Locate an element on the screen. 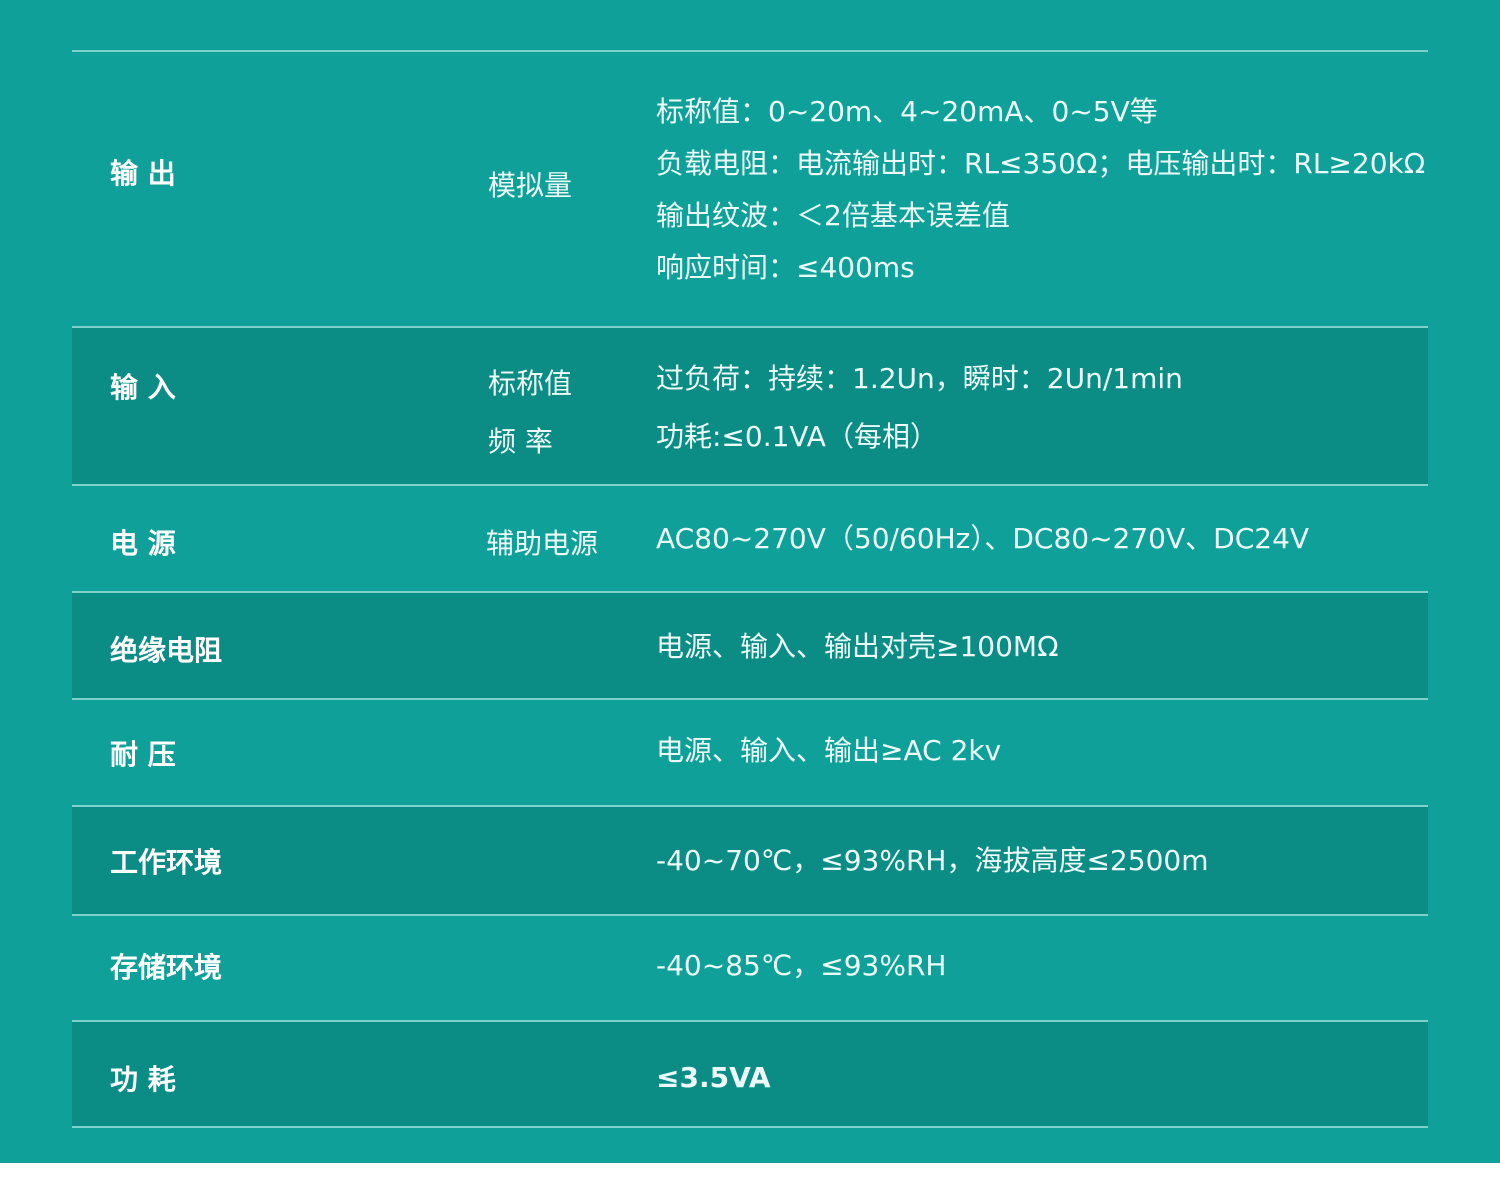 This screenshot has width=1500, height=1195. row-values: -40~70℃，≤93%RH，海拔高度≤2500m is located at coordinates (932, 861).